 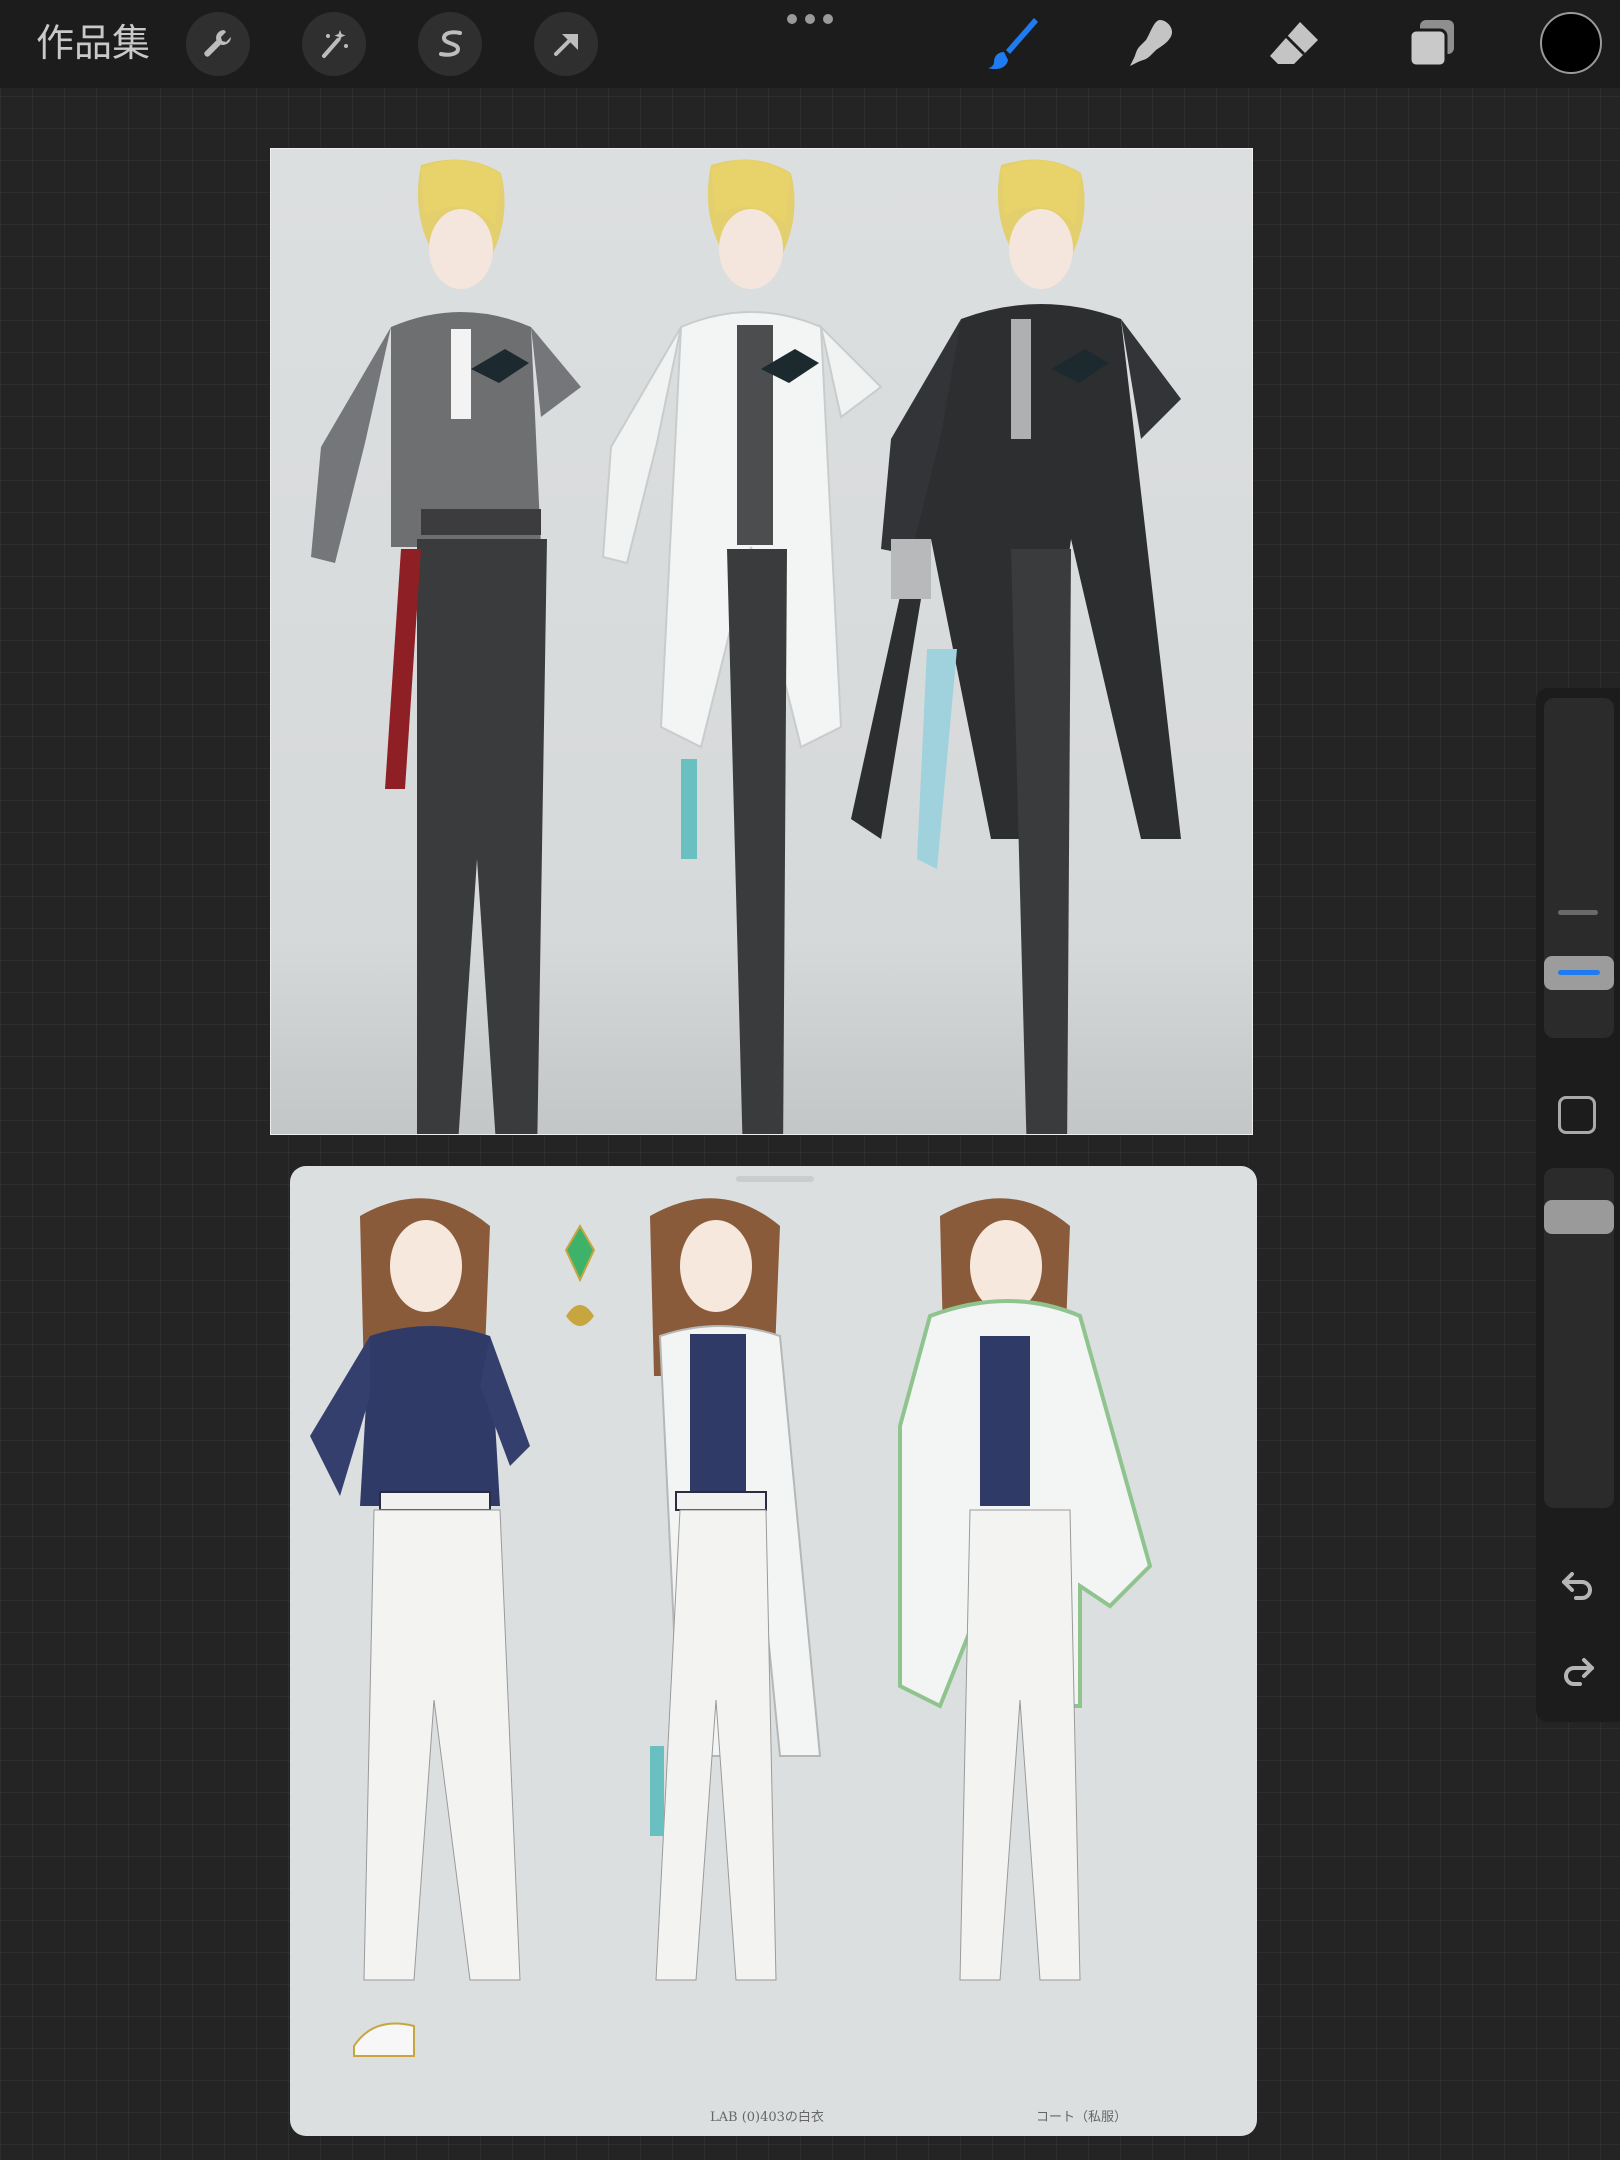 I want to click on caption-lab-coat: LAB (0)403の白衣, so click(x=767, y=2117).